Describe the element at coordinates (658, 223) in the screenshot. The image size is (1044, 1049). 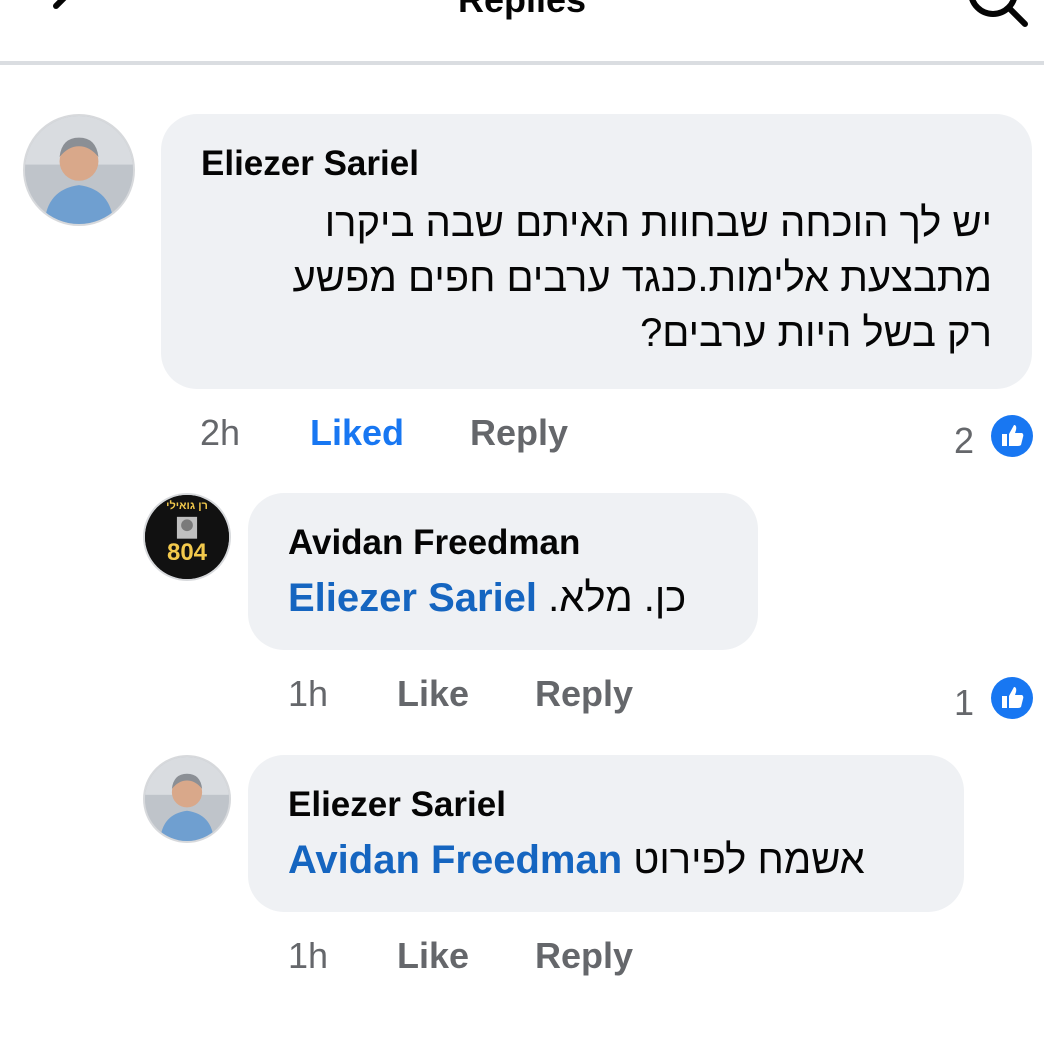
I see `comment-text-line: יש לך הוכחה שבחוות האיתם שבה ביקרו` at that location.